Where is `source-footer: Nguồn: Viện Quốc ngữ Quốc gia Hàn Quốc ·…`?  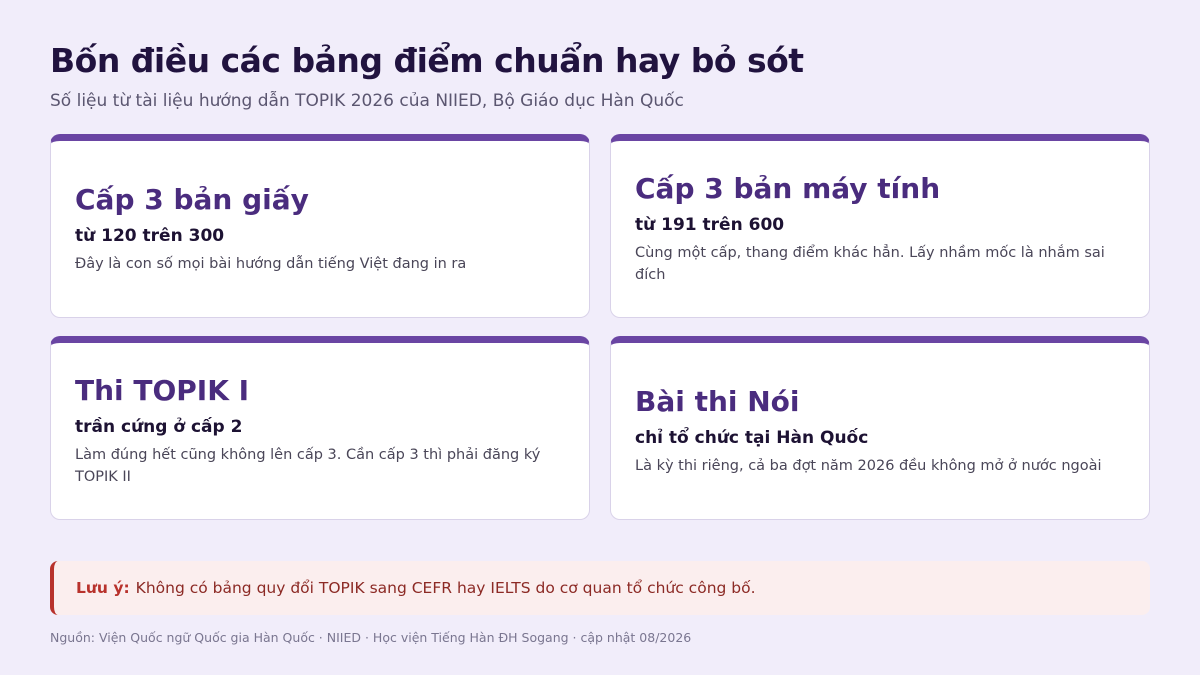 source-footer: Nguồn: Viện Quốc ngữ Quốc gia Hàn Quốc ·… is located at coordinates (371, 637).